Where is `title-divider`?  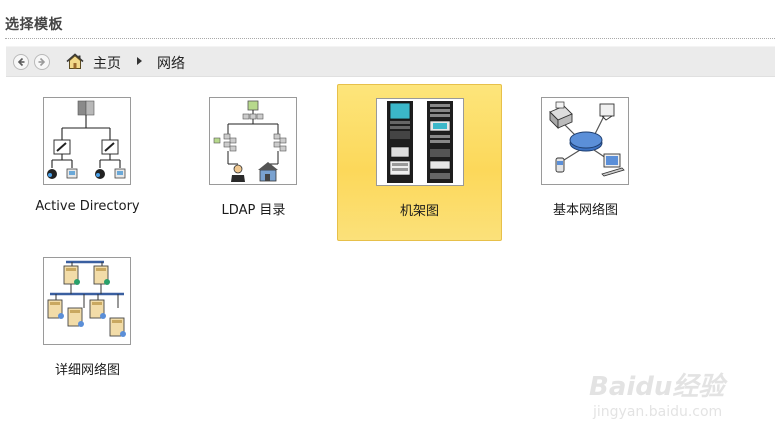 title-divider is located at coordinates (390, 38).